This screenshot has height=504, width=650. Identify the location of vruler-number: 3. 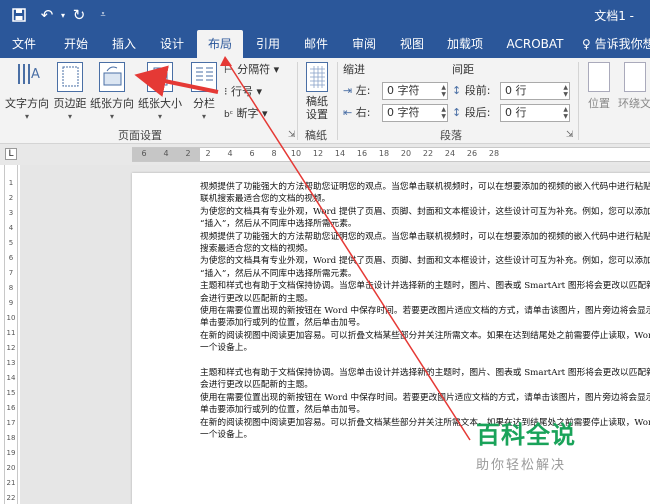
(11, 213).